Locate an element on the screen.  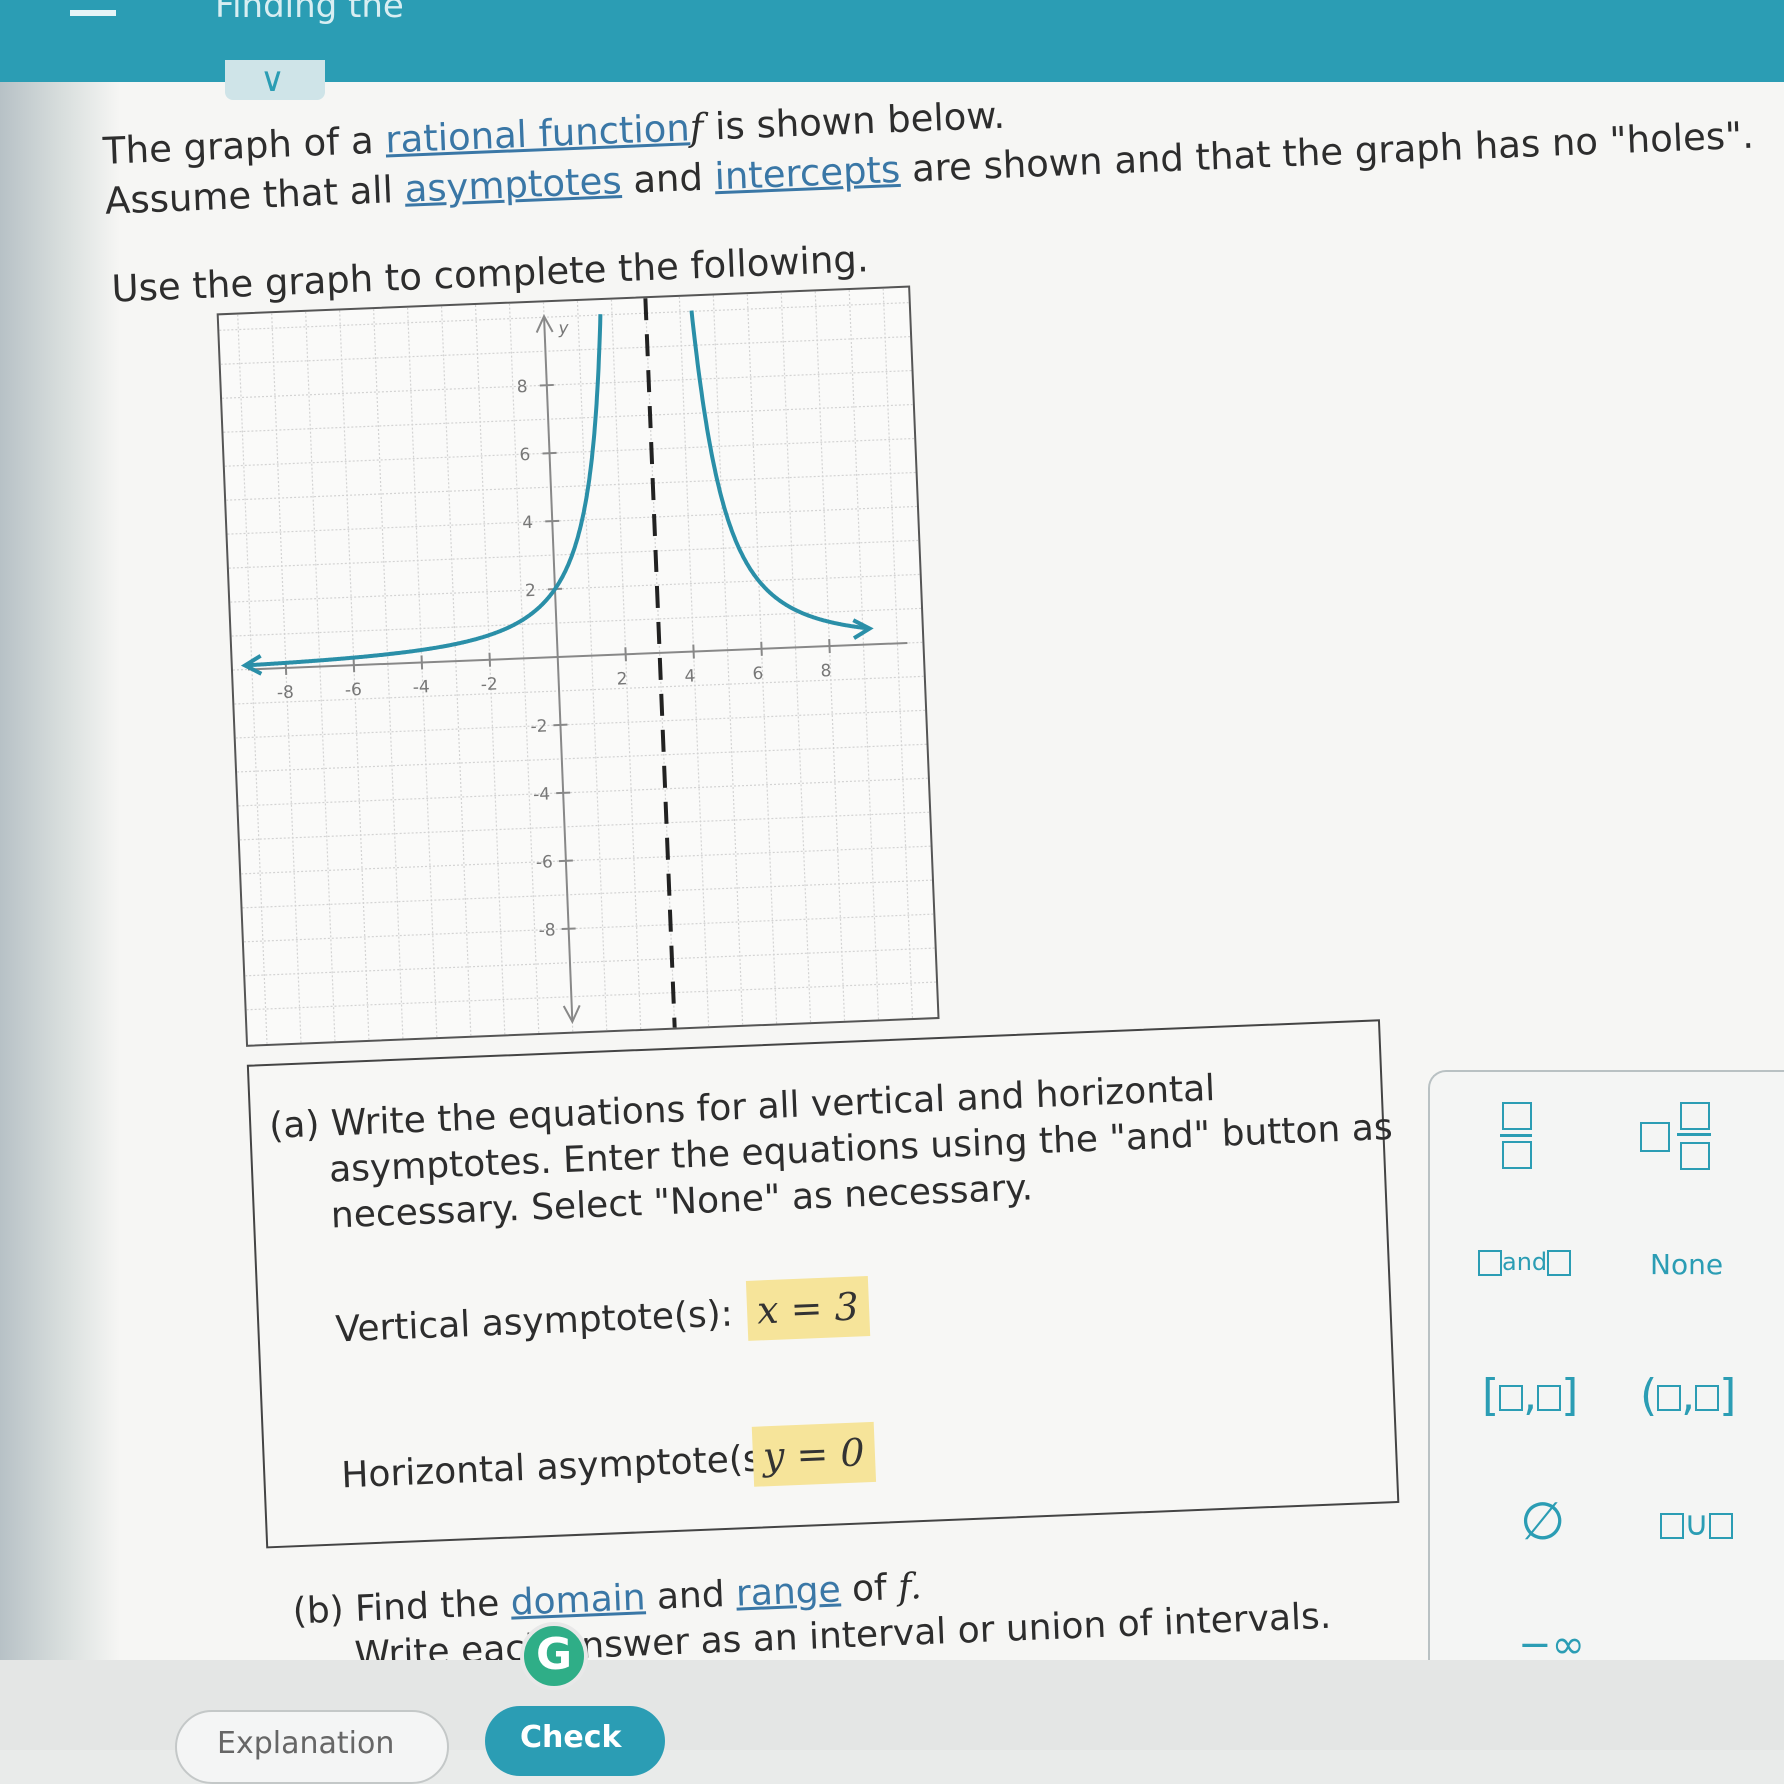
whole-box is located at coordinates (1655, 1137).